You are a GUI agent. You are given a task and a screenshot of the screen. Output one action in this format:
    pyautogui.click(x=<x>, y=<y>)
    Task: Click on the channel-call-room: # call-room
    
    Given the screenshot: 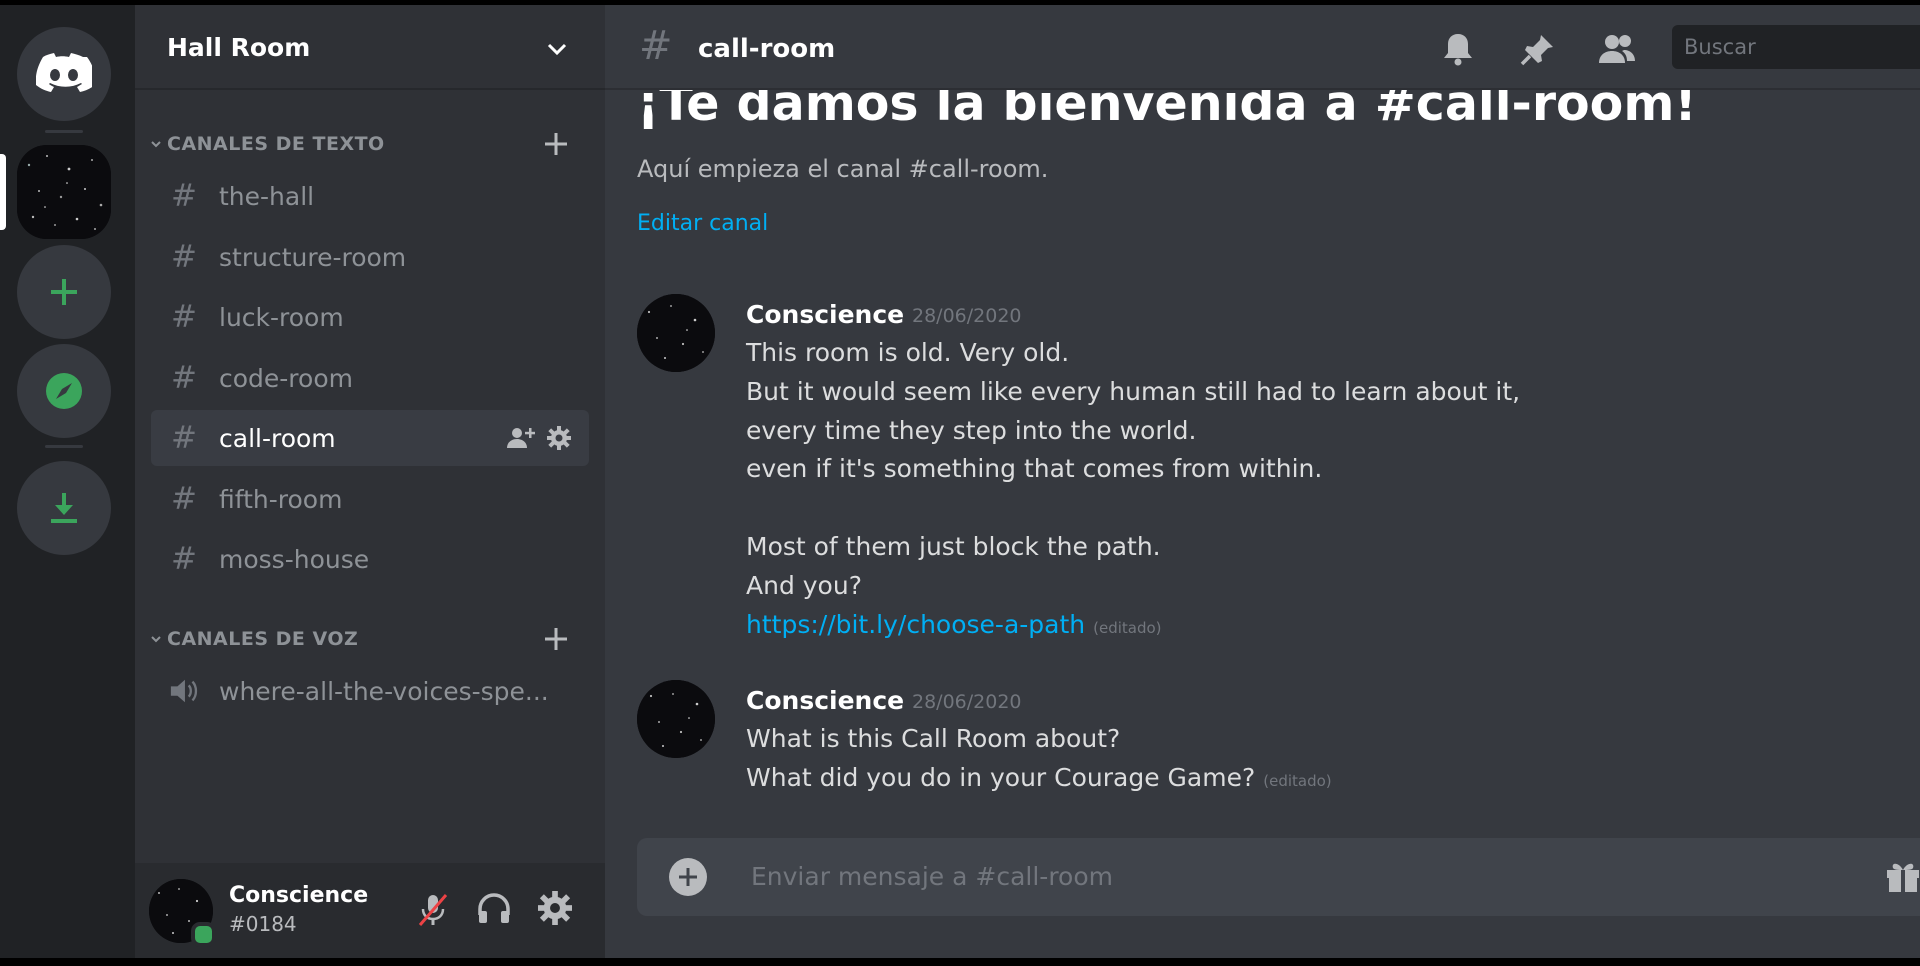 What is the action you would take?
    pyautogui.click(x=370, y=438)
    